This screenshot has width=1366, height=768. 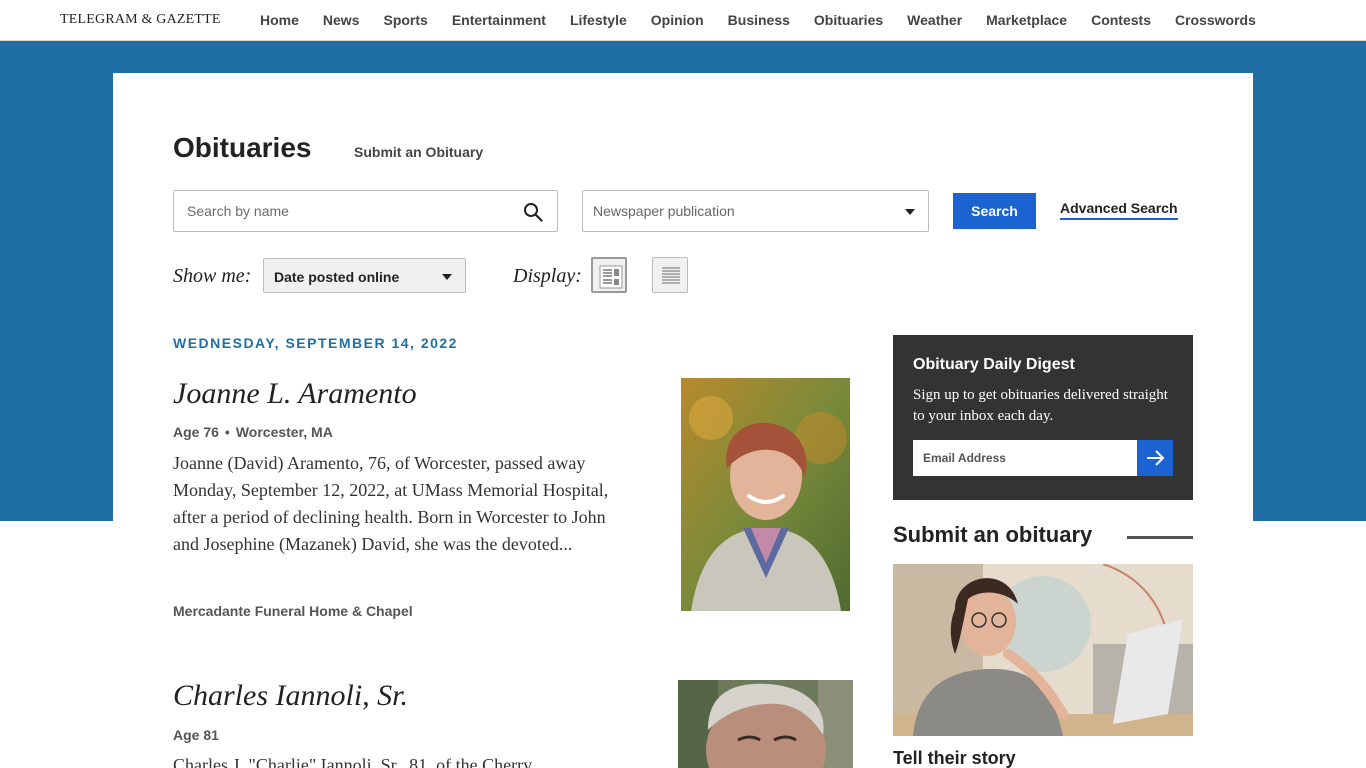 What do you see at coordinates (1121, 20) in the screenshot?
I see `nav-item-contests: Contests` at bounding box center [1121, 20].